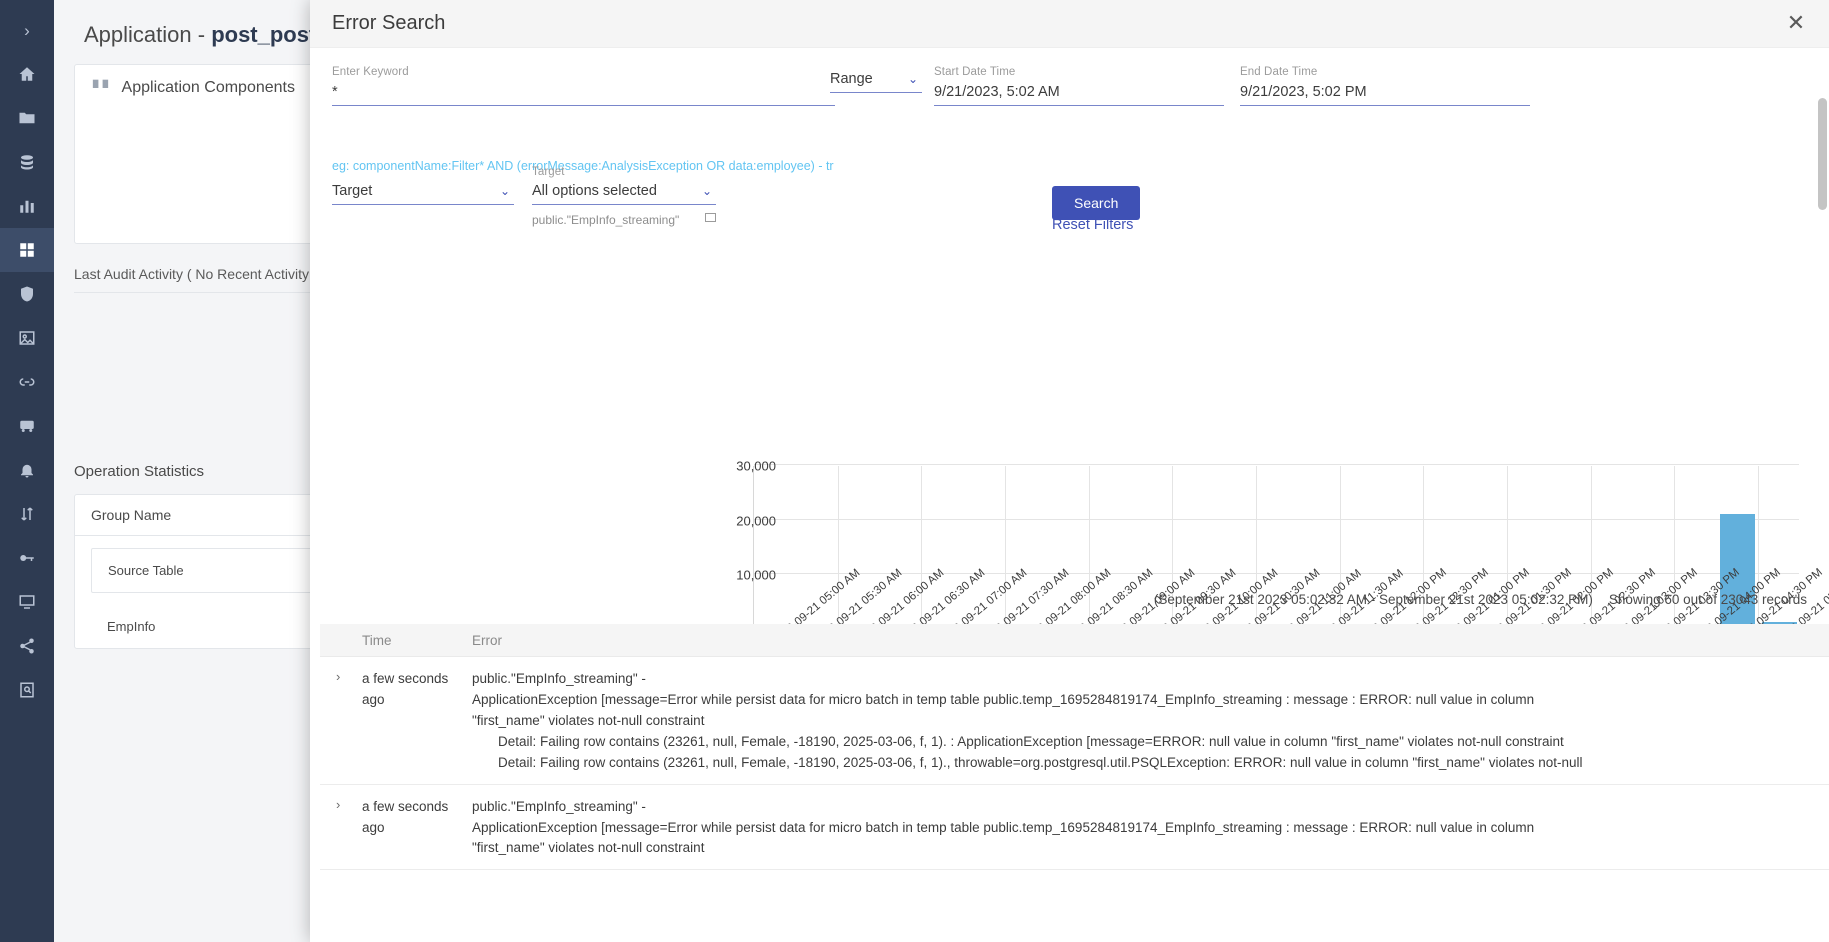 Image resolution: width=1829 pixels, height=942 pixels. I want to click on range-field: Range ⌄, so click(876, 79).